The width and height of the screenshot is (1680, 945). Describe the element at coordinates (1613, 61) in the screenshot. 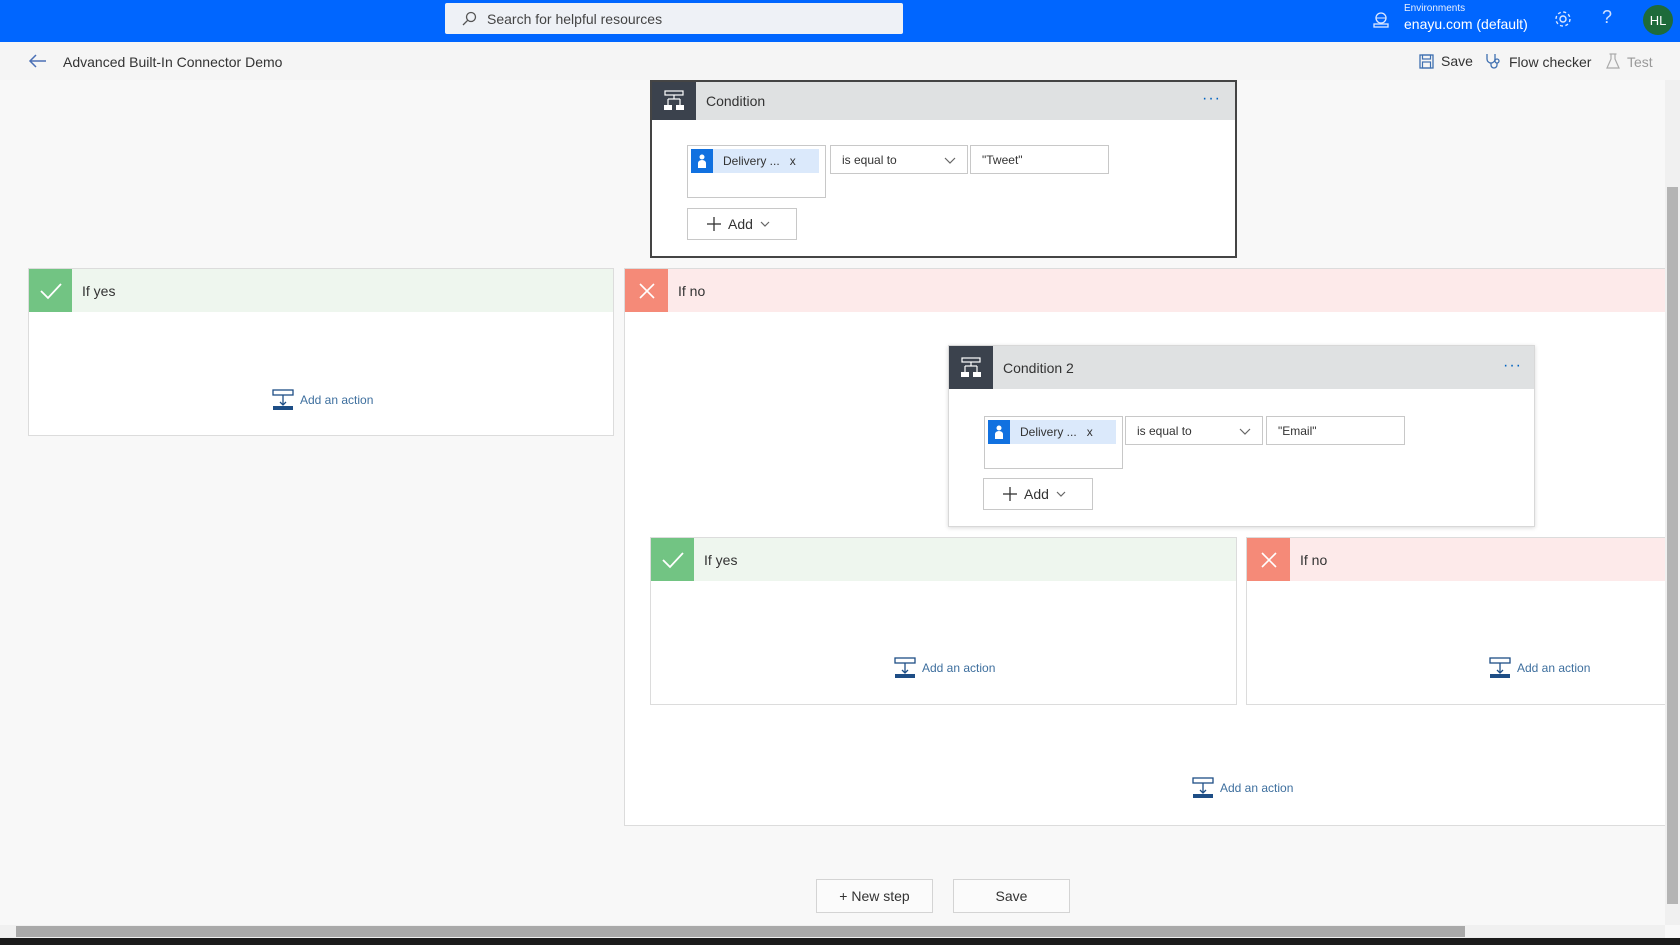

I see `flask-icon` at that location.